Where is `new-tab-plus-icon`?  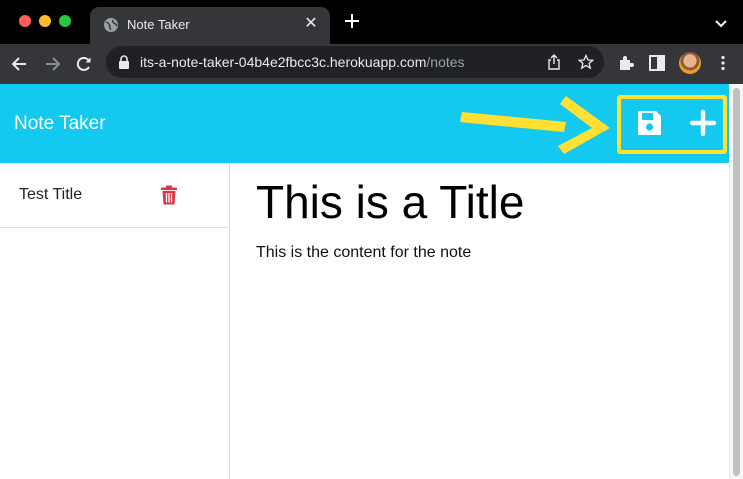
new-tab-plus-icon is located at coordinates (352, 21).